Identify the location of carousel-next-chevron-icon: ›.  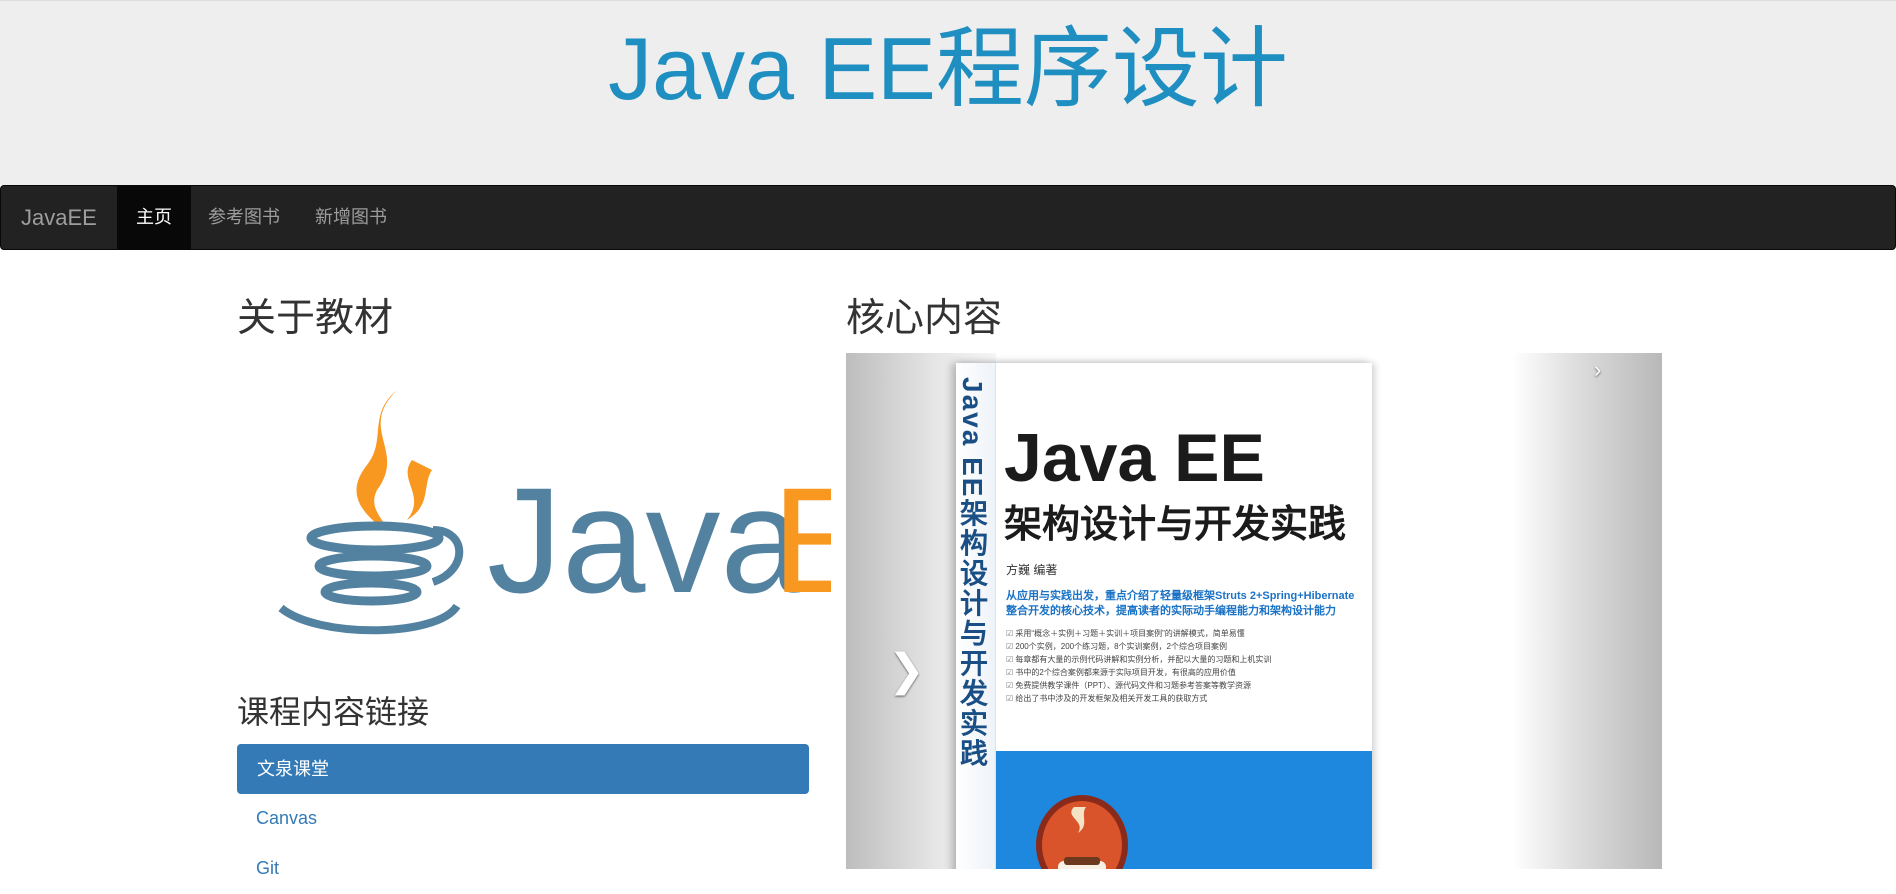
(1597, 370).